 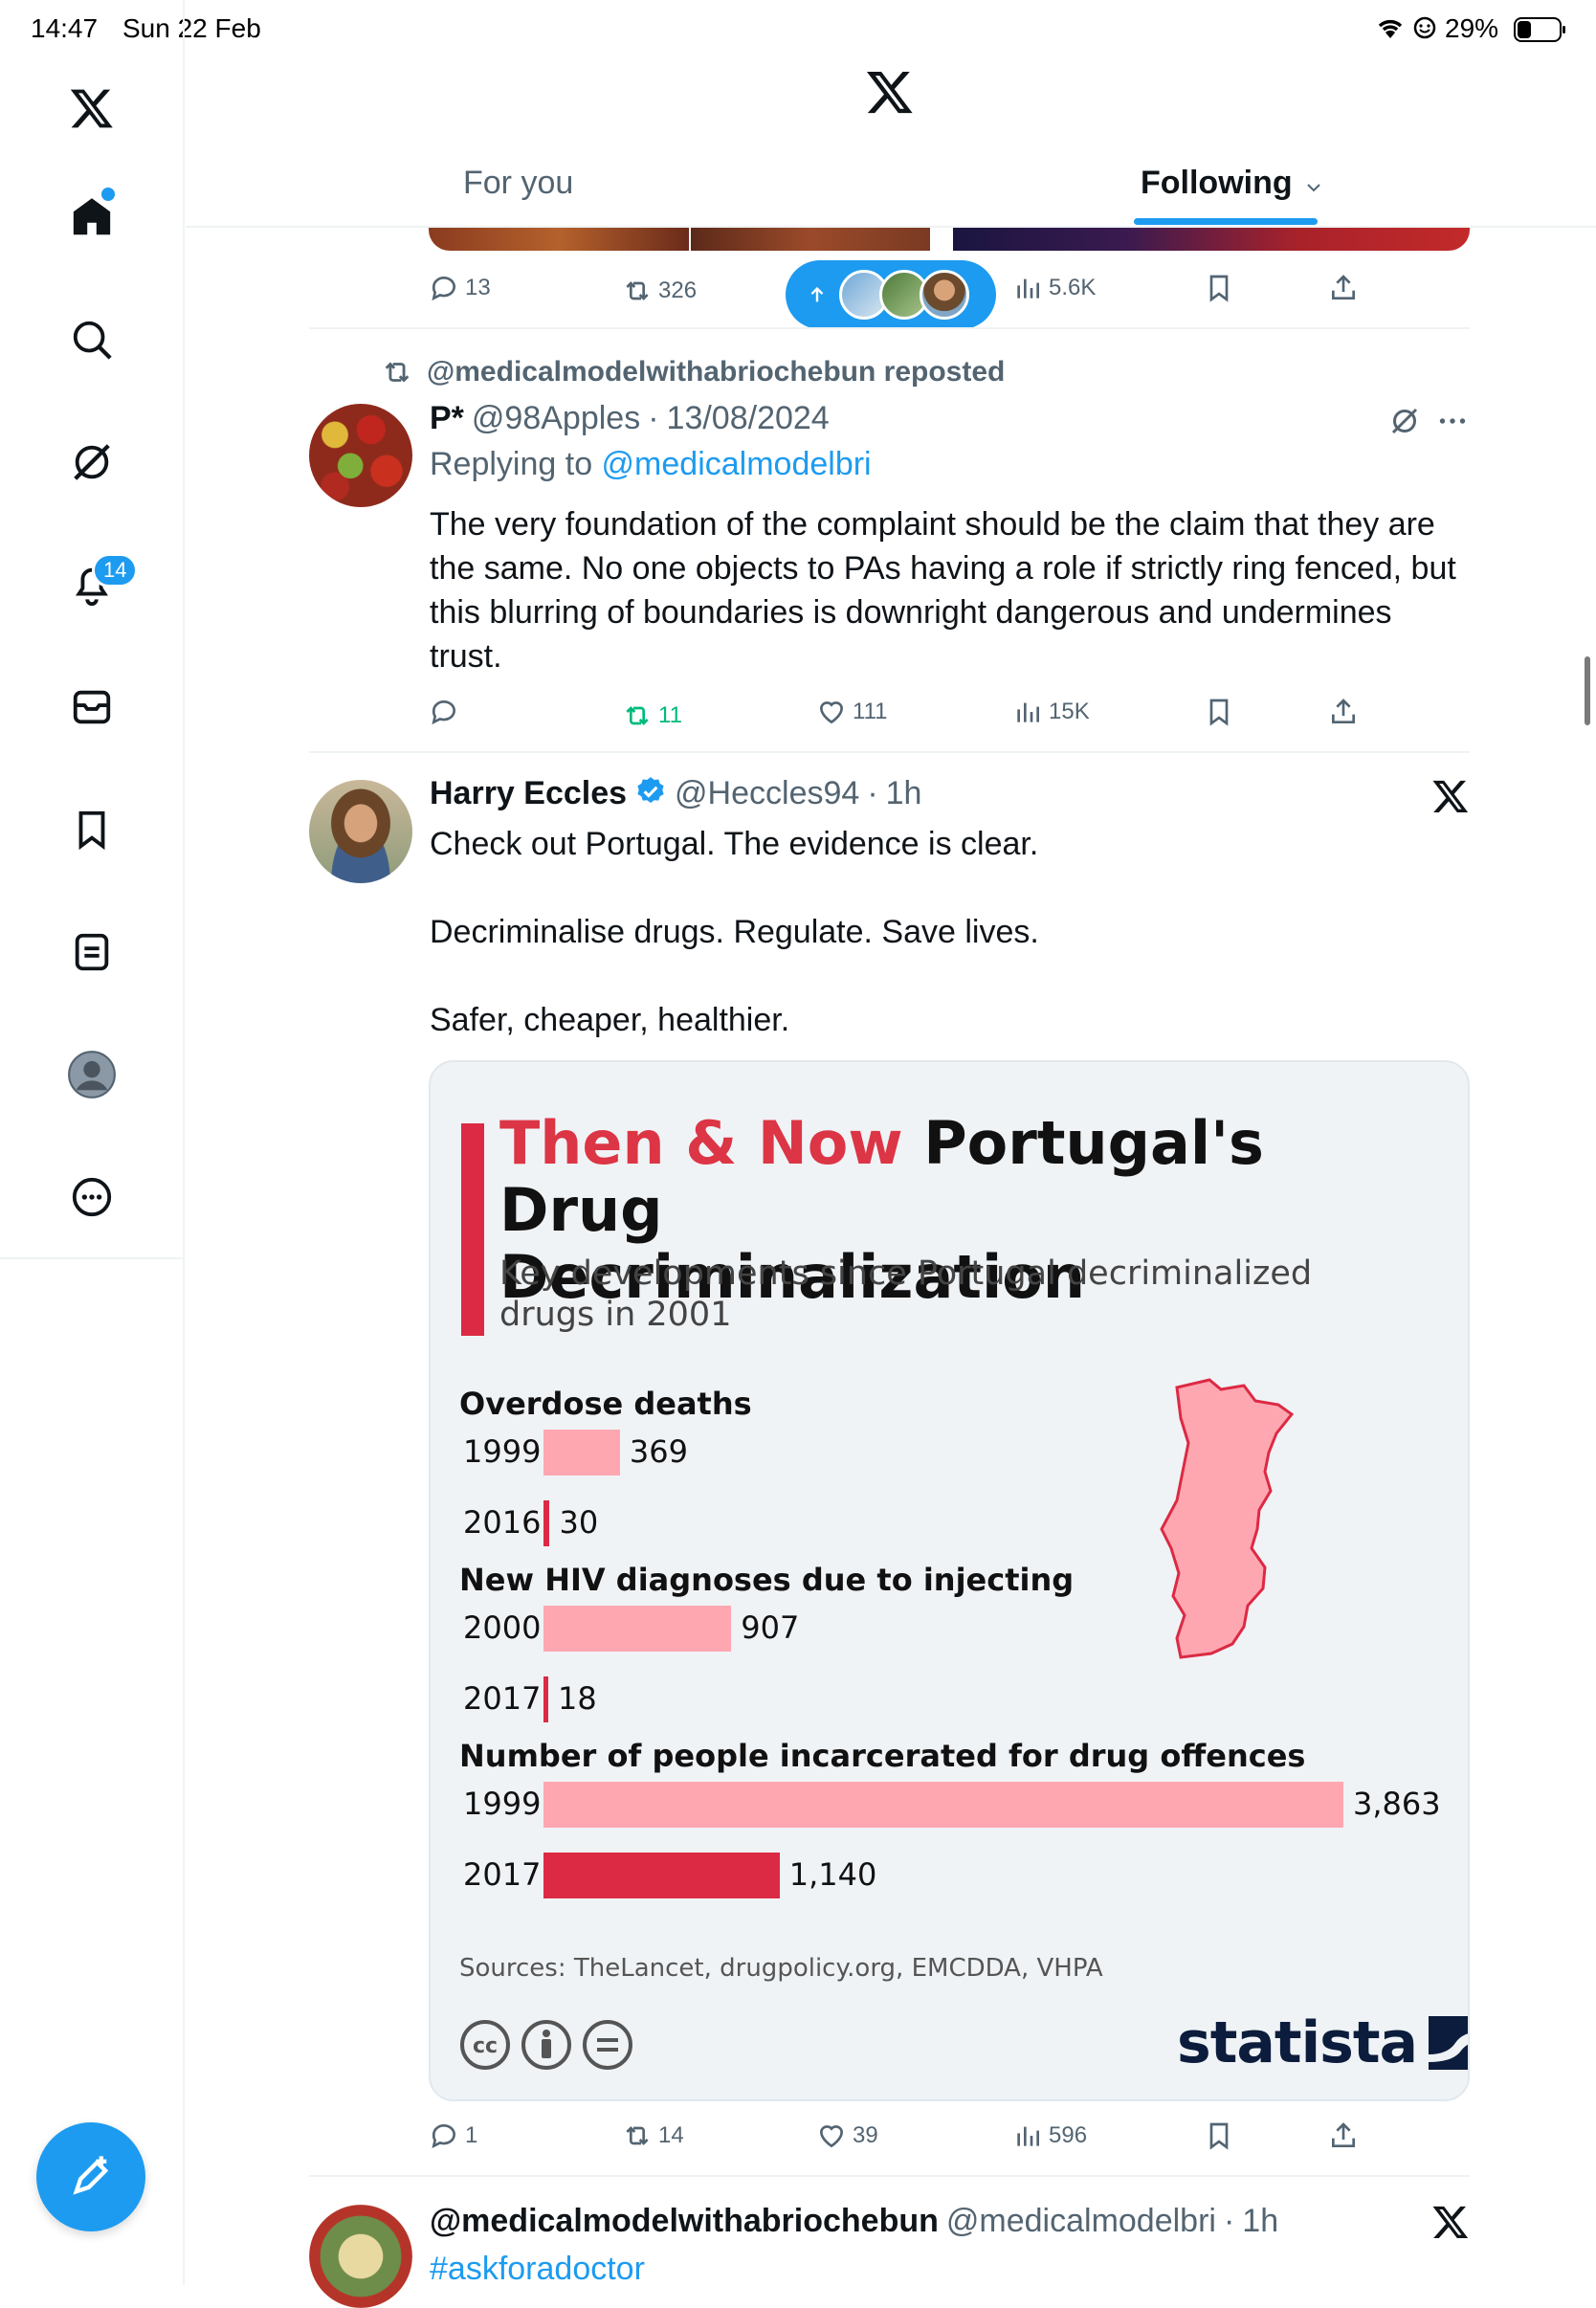 I want to click on repost-button: 14, so click(x=653, y=2135).